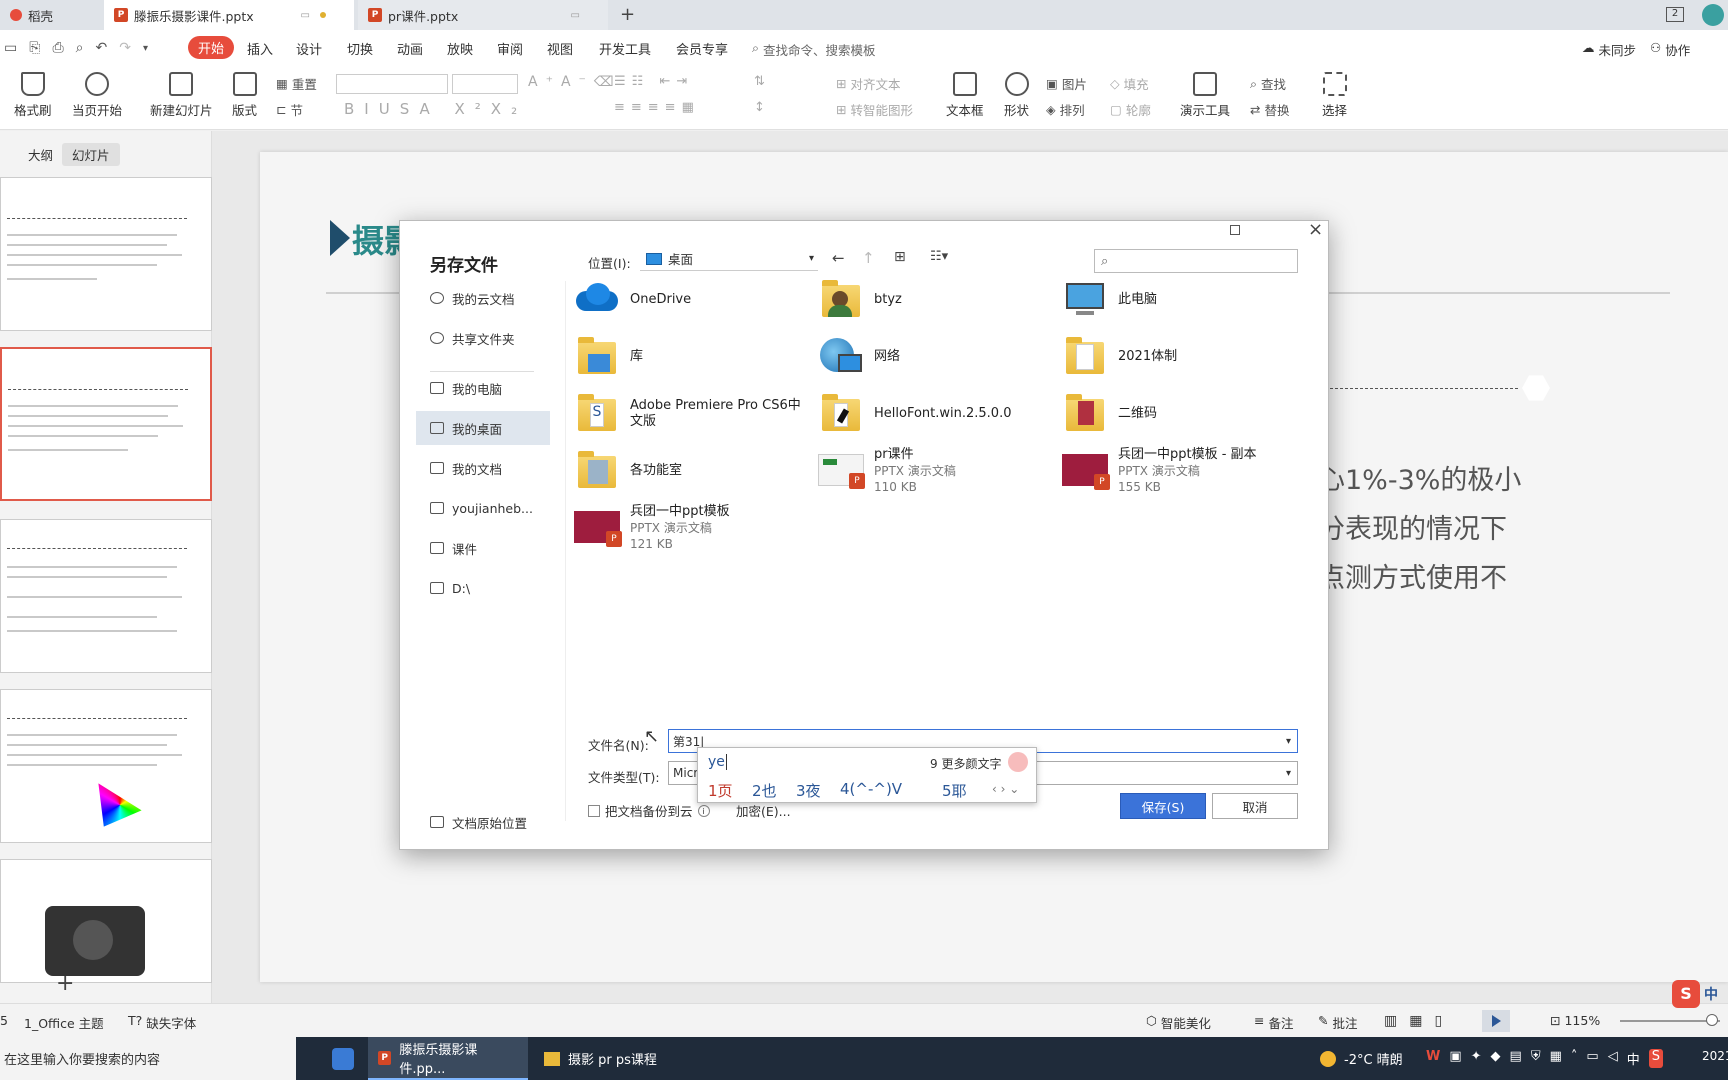  What do you see at coordinates (460, 48) in the screenshot?
I see `menu-slideshow: 放映` at bounding box center [460, 48].